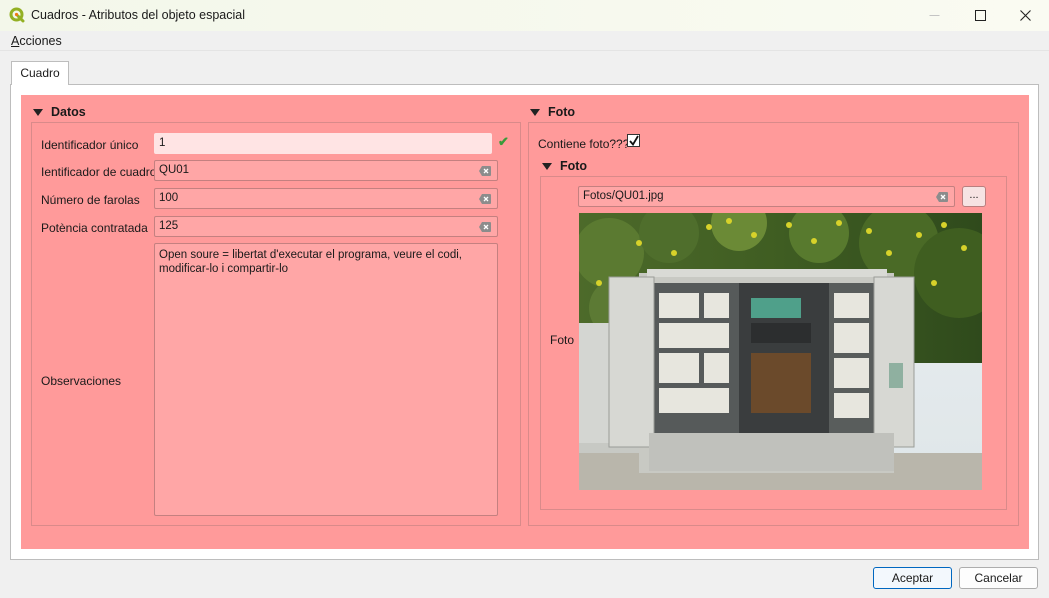 Image resolution: width=1049 pixels, height=598 pixels. I want to click on close-icon, so click(1025, 15).